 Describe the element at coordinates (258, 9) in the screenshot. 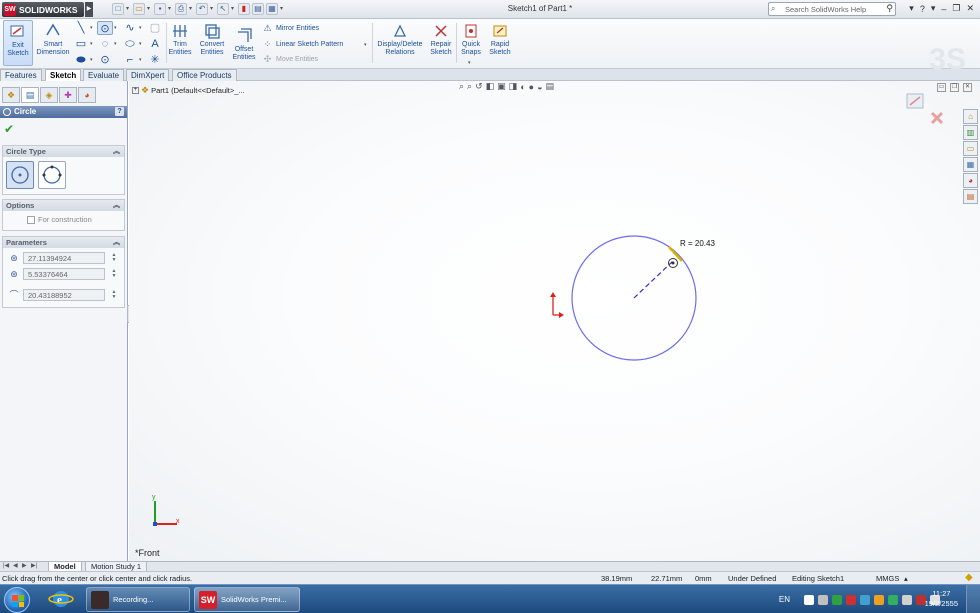

I see `file-properties-icon: ▤` at that location.